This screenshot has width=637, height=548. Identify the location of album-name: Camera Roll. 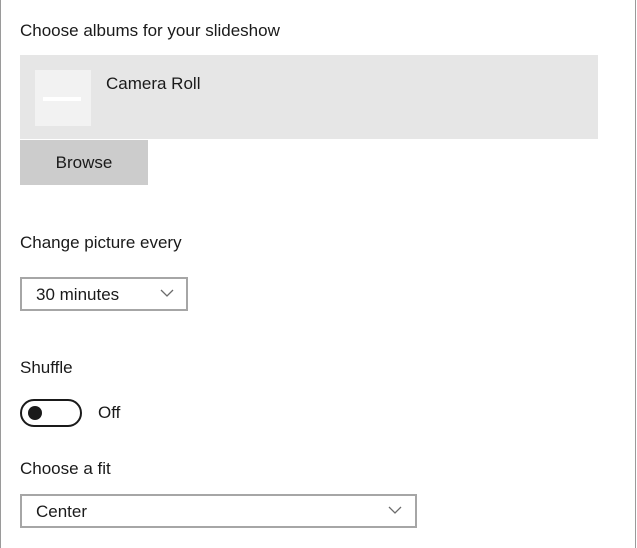
(153, 83).